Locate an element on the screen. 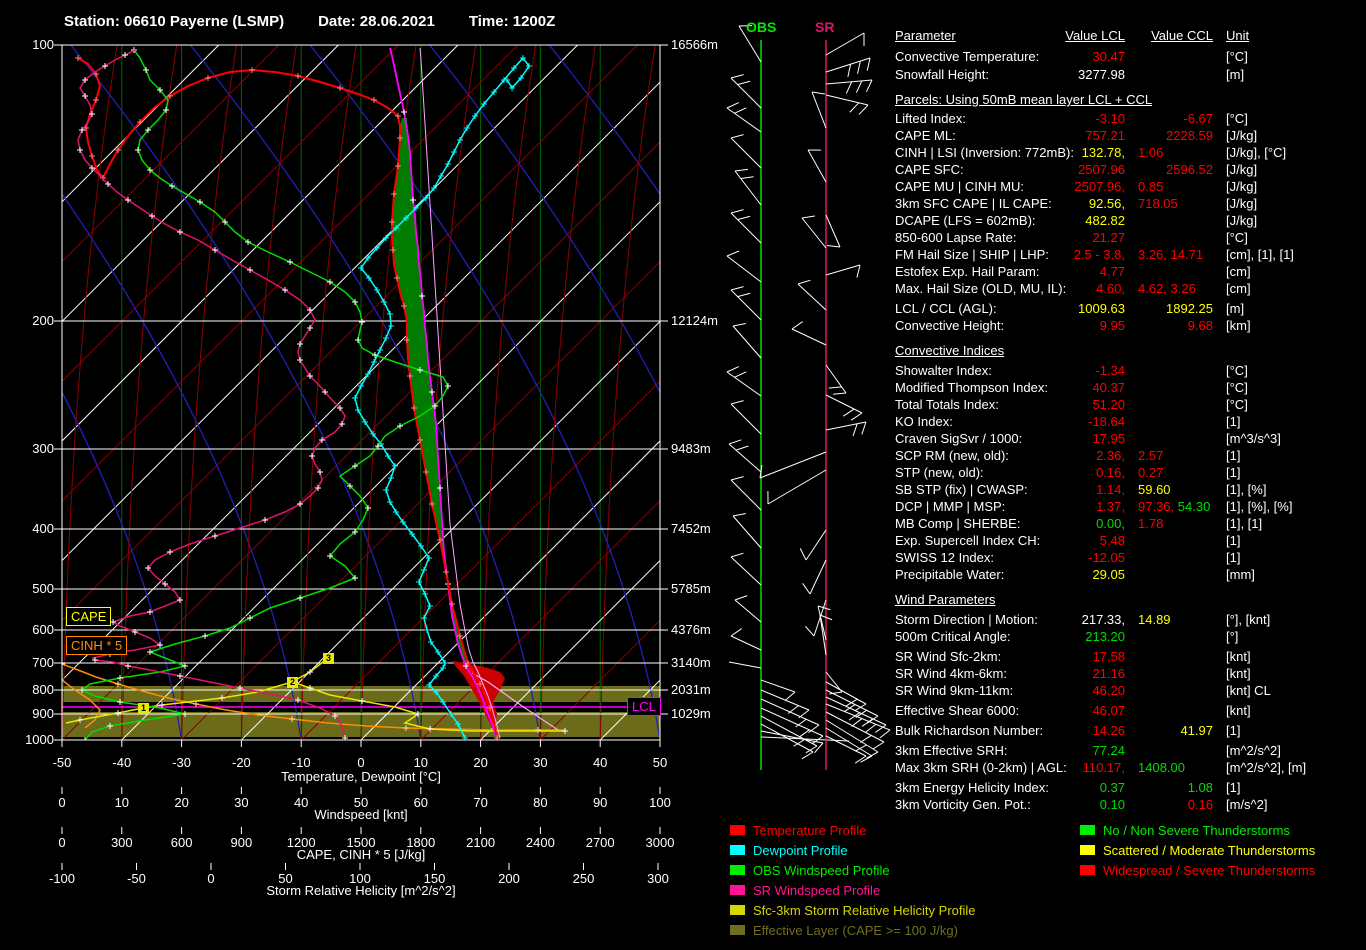  parameter-row: SR Wind Sfc-2km: 17.58 [knt] is located at coordinates (1130, 657).